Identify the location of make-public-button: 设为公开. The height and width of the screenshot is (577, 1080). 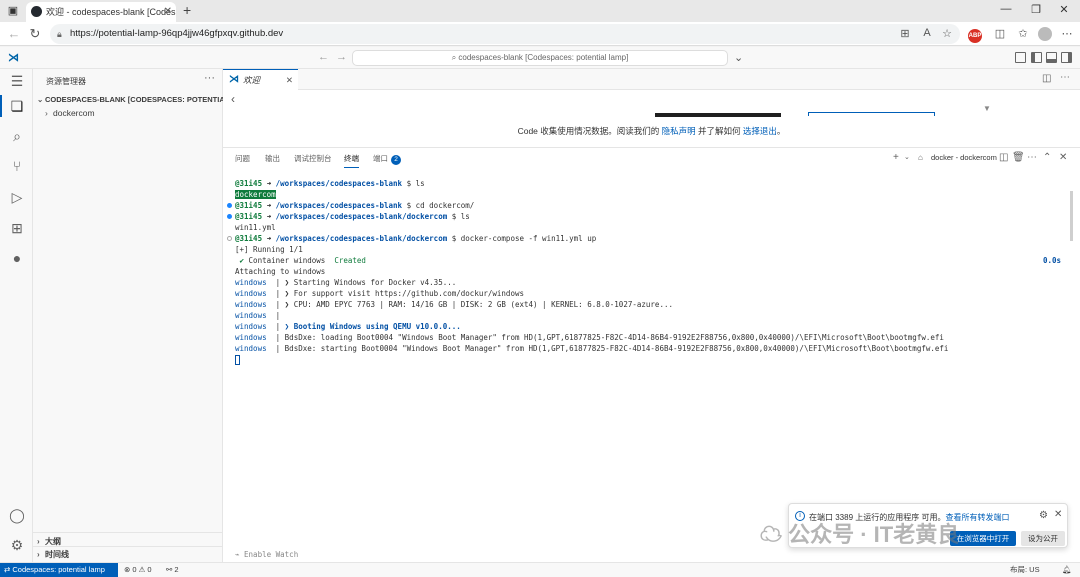
(1043, 538).